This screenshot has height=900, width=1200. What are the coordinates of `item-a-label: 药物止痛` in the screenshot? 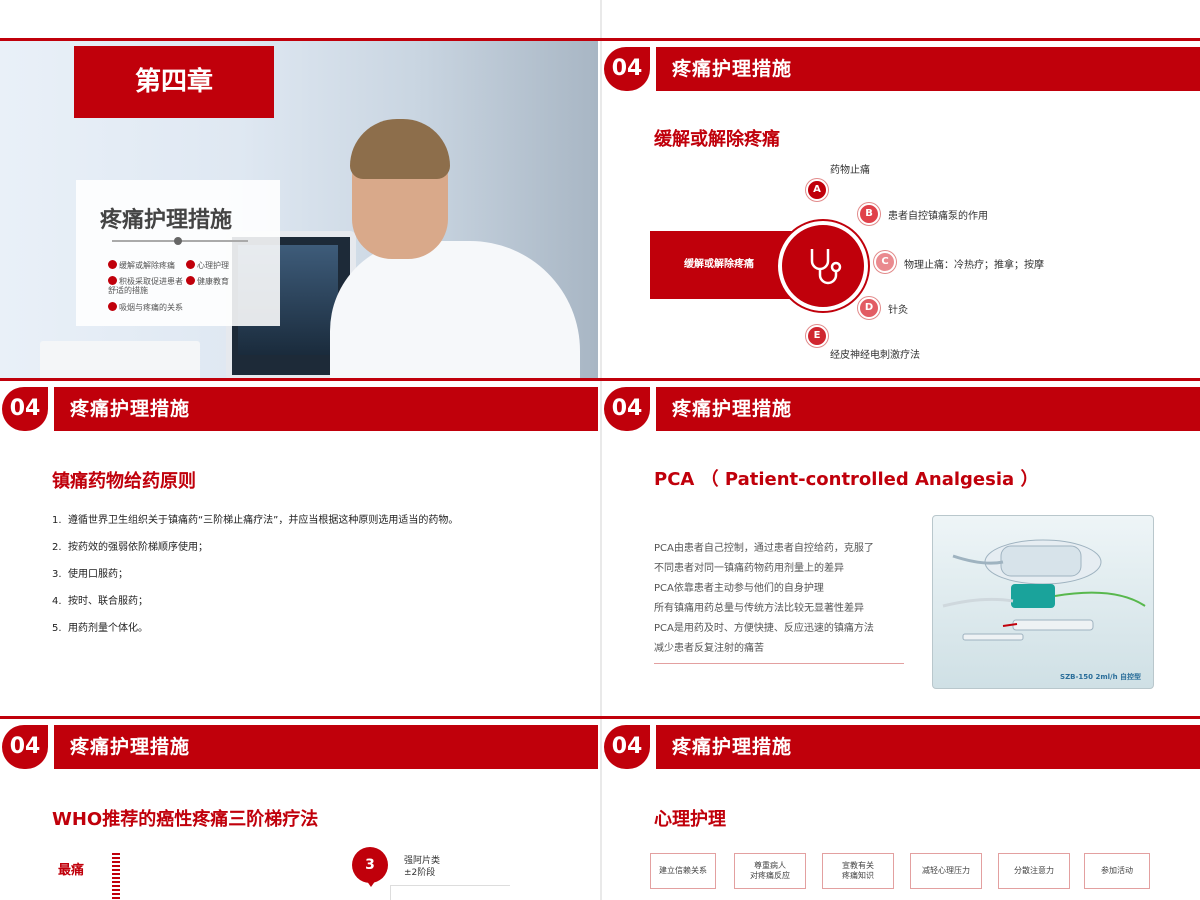 It's located at (850, 170).